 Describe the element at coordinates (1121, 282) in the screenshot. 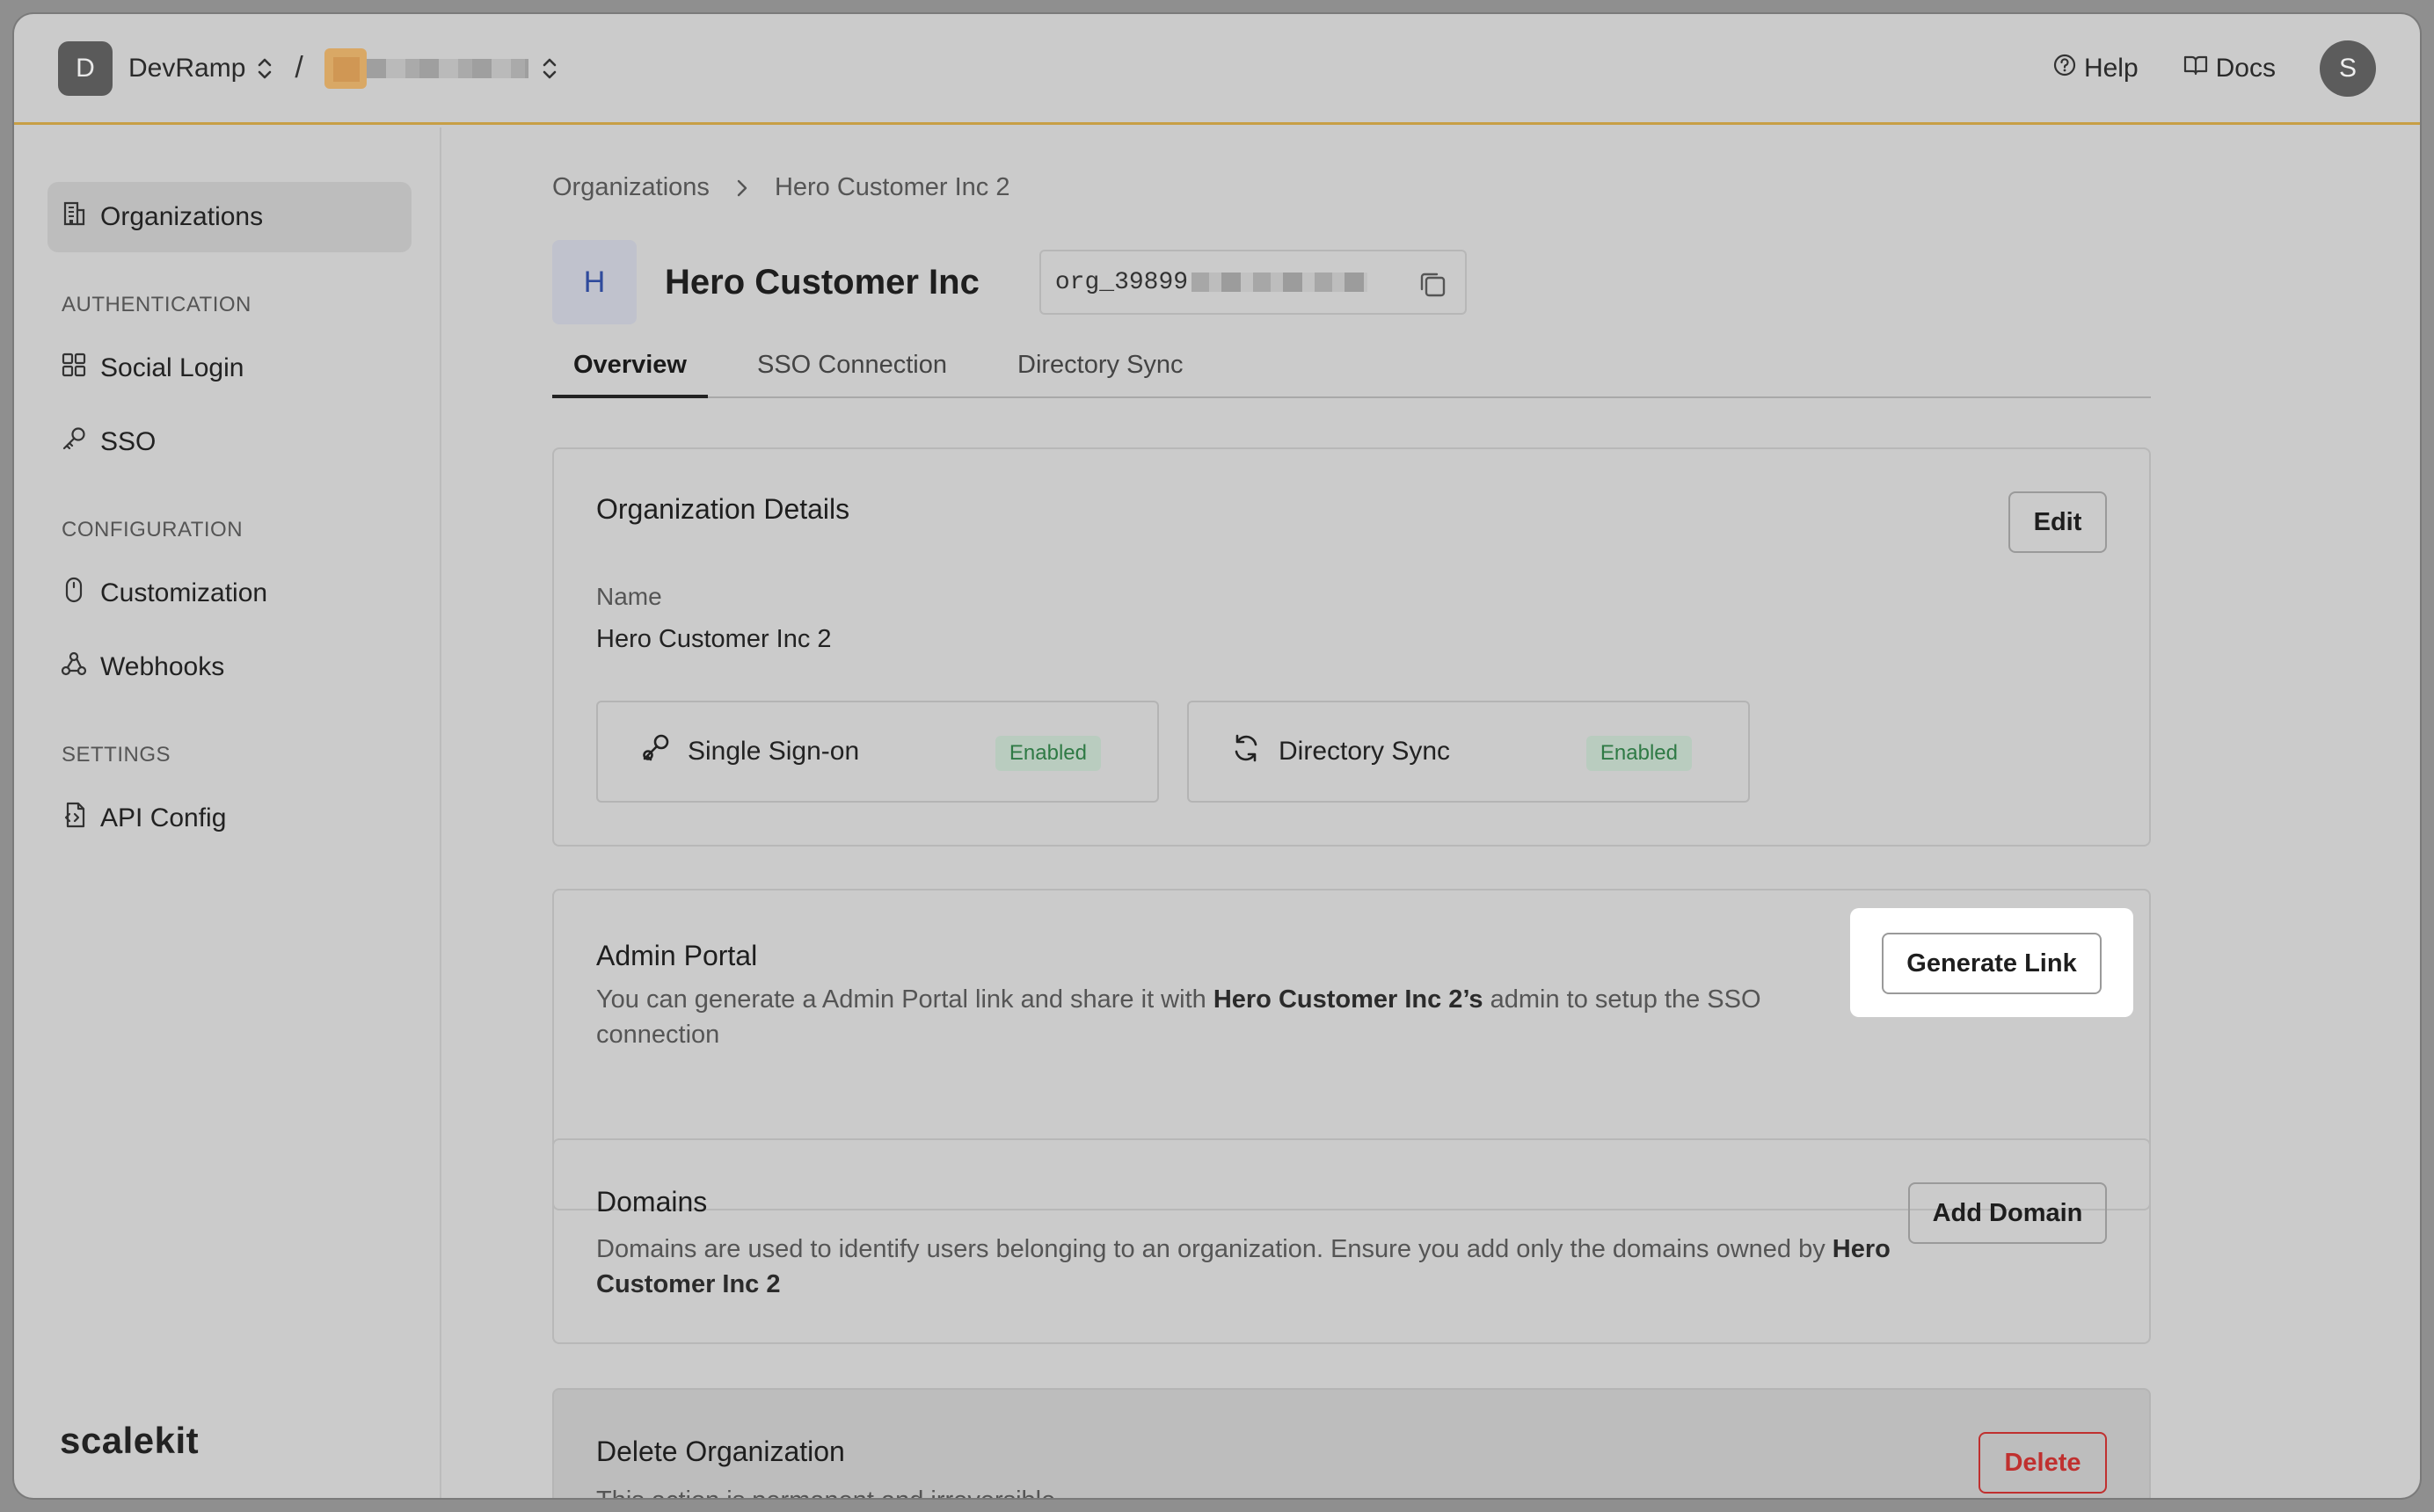

I see `org-id-value: org_39899` at that location.